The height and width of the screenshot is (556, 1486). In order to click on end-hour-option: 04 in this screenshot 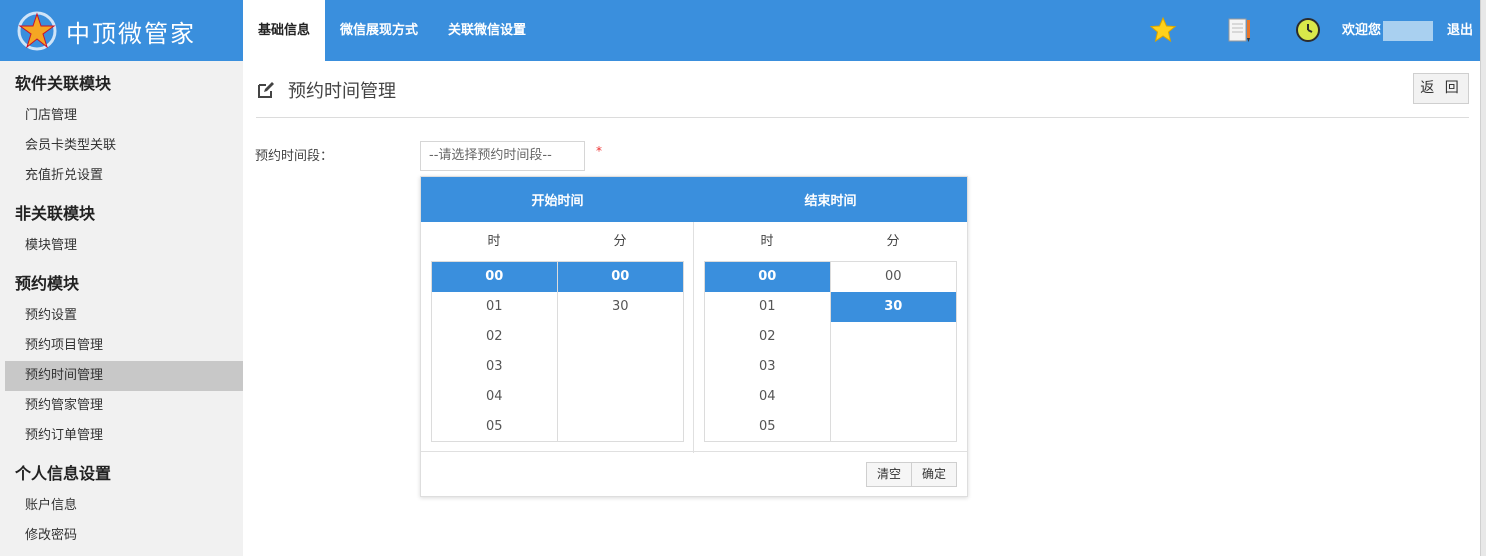, I will do `click(767, 397)`.